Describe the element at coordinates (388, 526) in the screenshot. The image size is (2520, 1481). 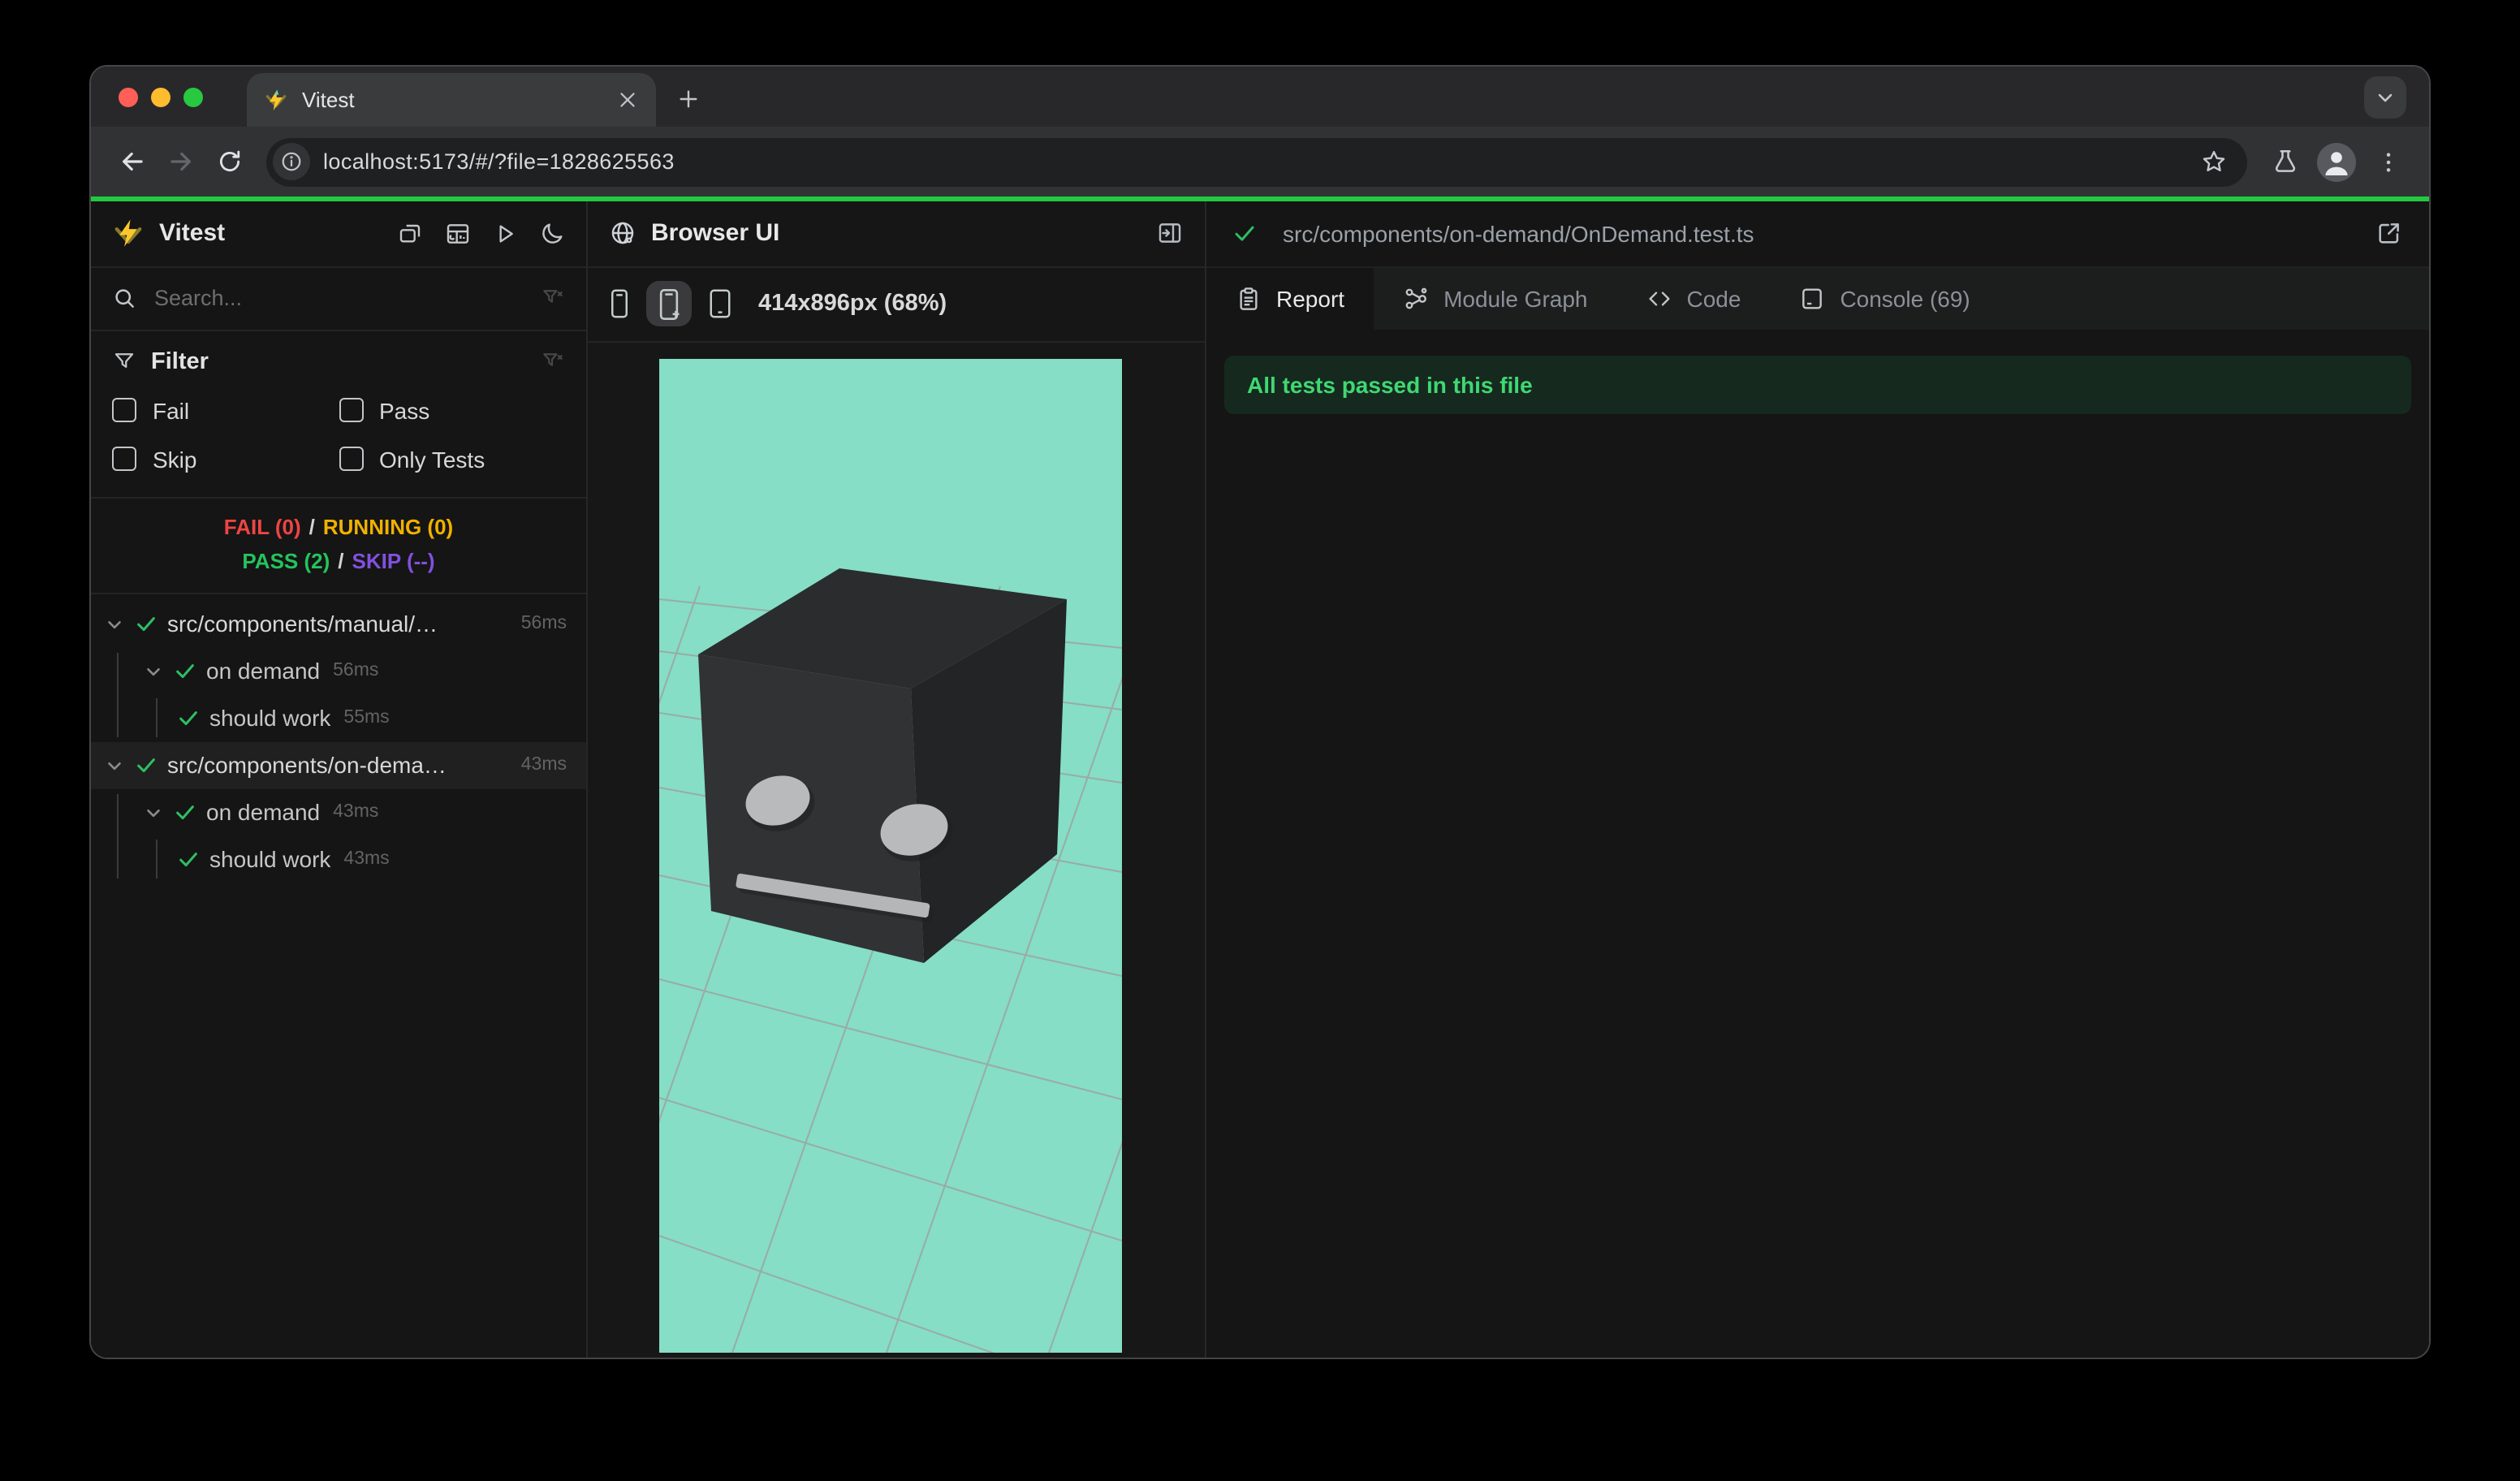
I see `running-count: RUNNING (0)` at that location.